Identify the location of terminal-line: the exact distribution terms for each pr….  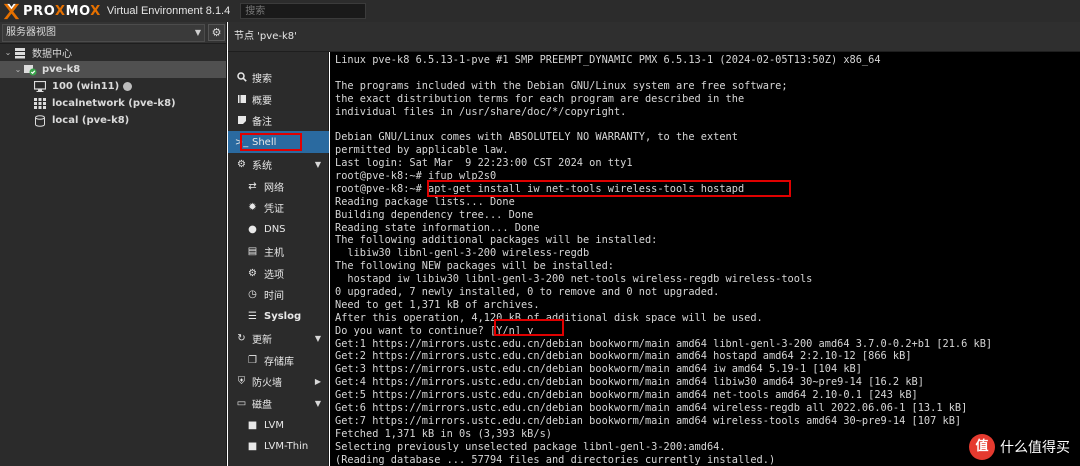
(540, 98).